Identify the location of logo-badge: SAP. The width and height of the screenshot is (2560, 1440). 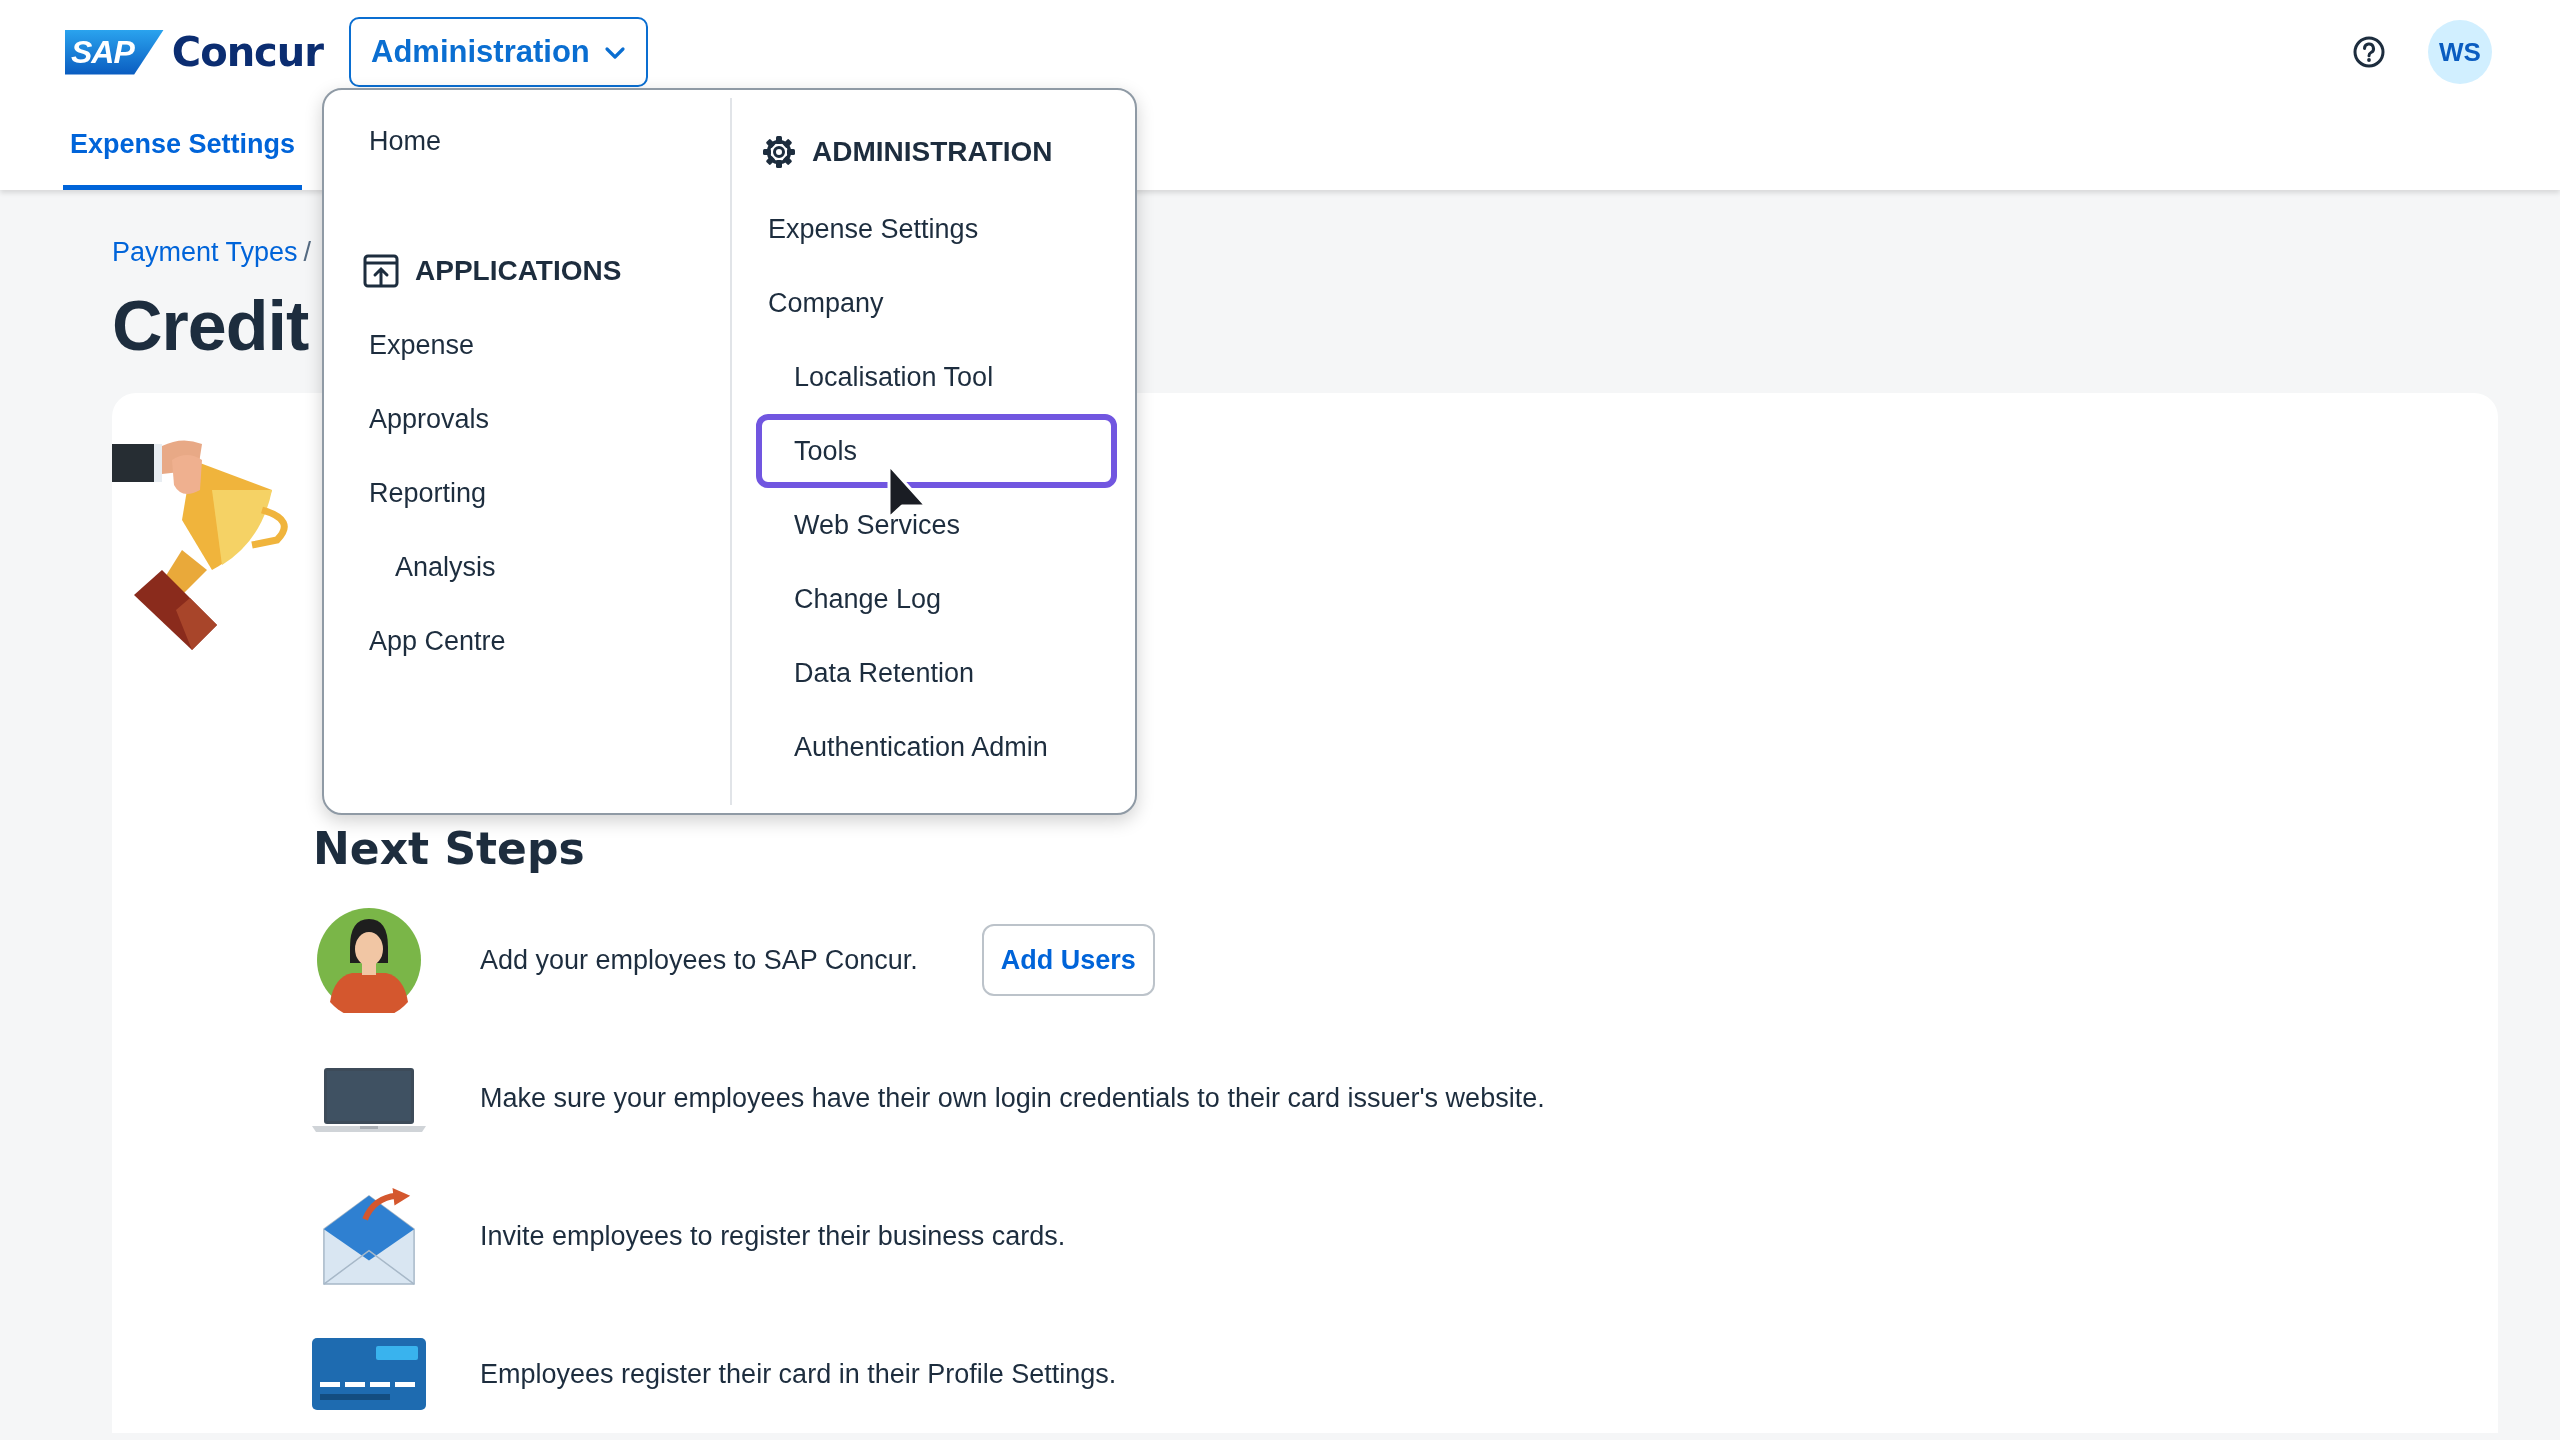
(114, 52).